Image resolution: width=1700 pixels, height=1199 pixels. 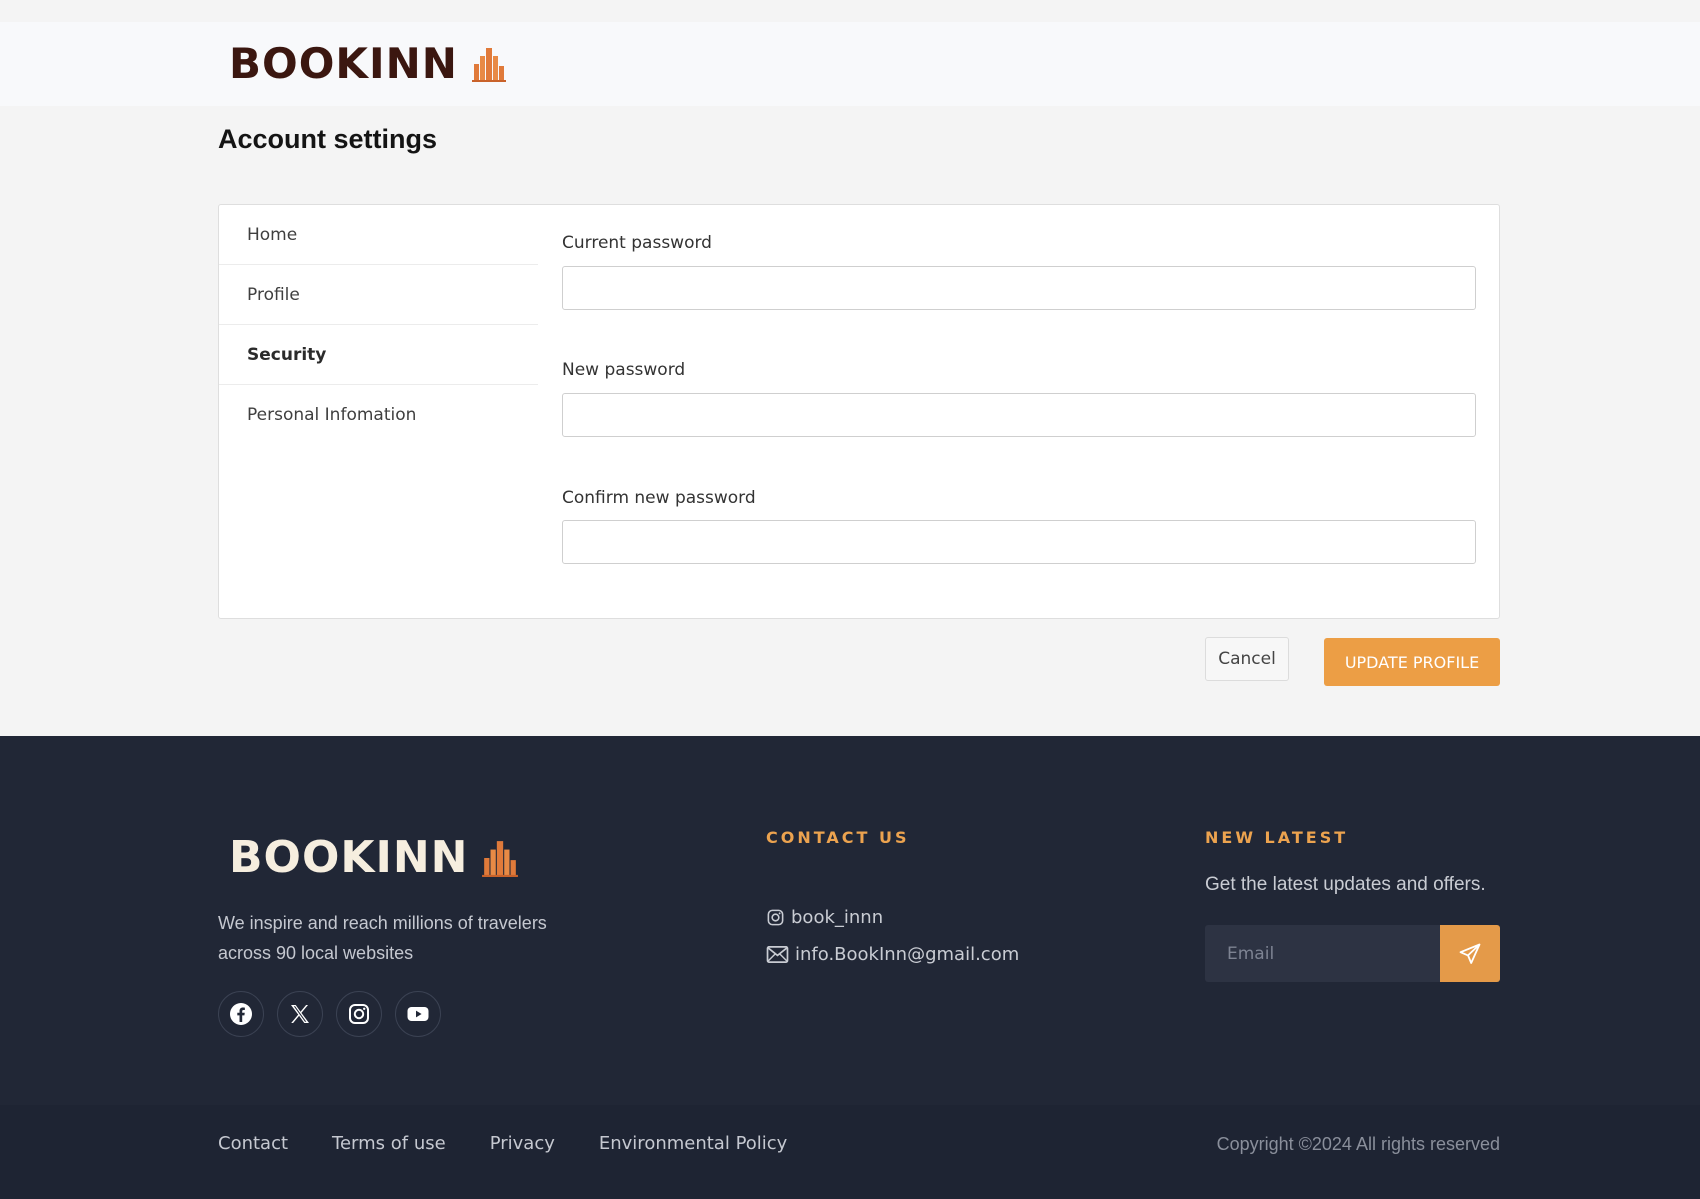 I want to click on confirm-password-input, so click(x=1019, y=542).